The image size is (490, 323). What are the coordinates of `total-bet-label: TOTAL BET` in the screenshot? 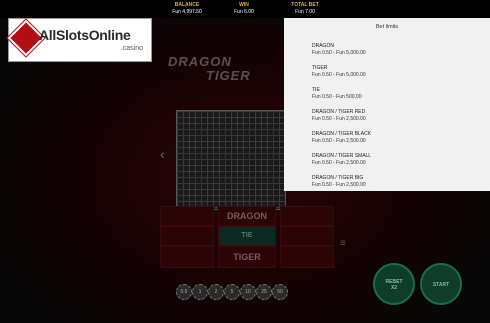 It's located at (305, 5).